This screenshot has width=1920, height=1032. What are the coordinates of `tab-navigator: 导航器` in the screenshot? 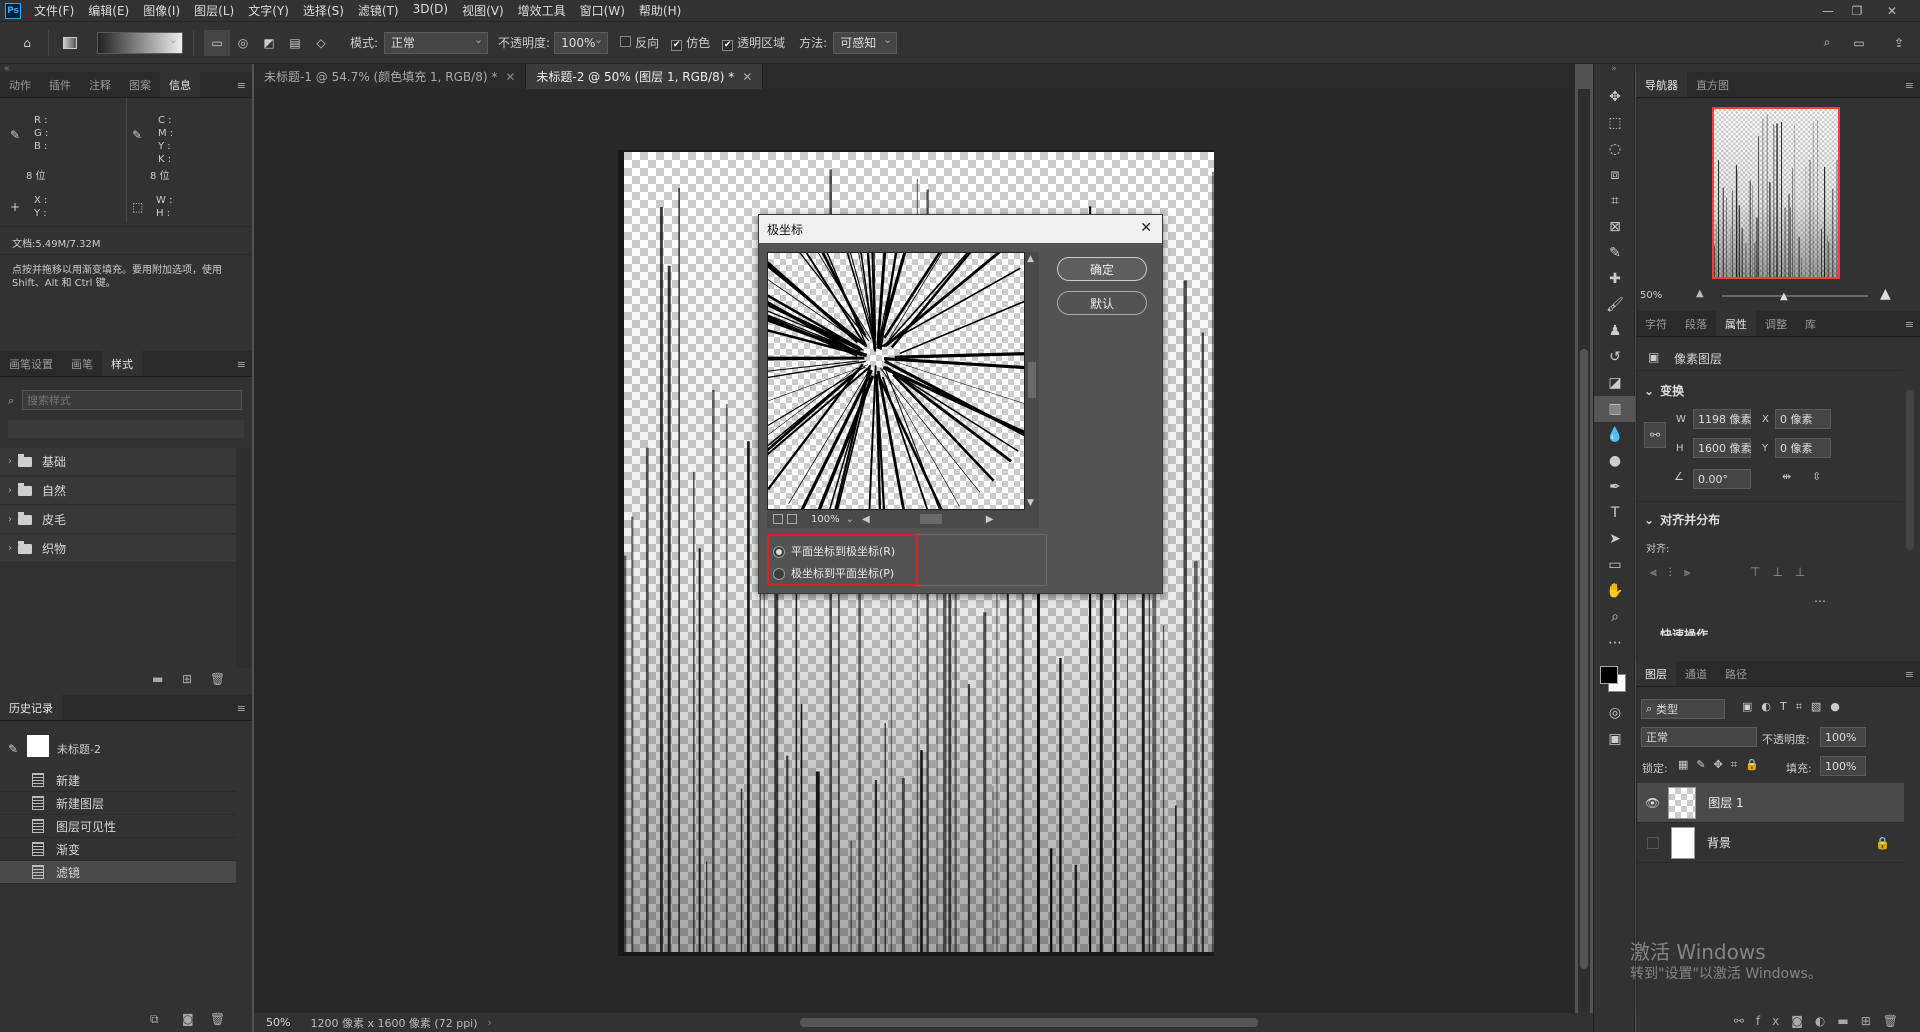 It's located at (1661, 84).